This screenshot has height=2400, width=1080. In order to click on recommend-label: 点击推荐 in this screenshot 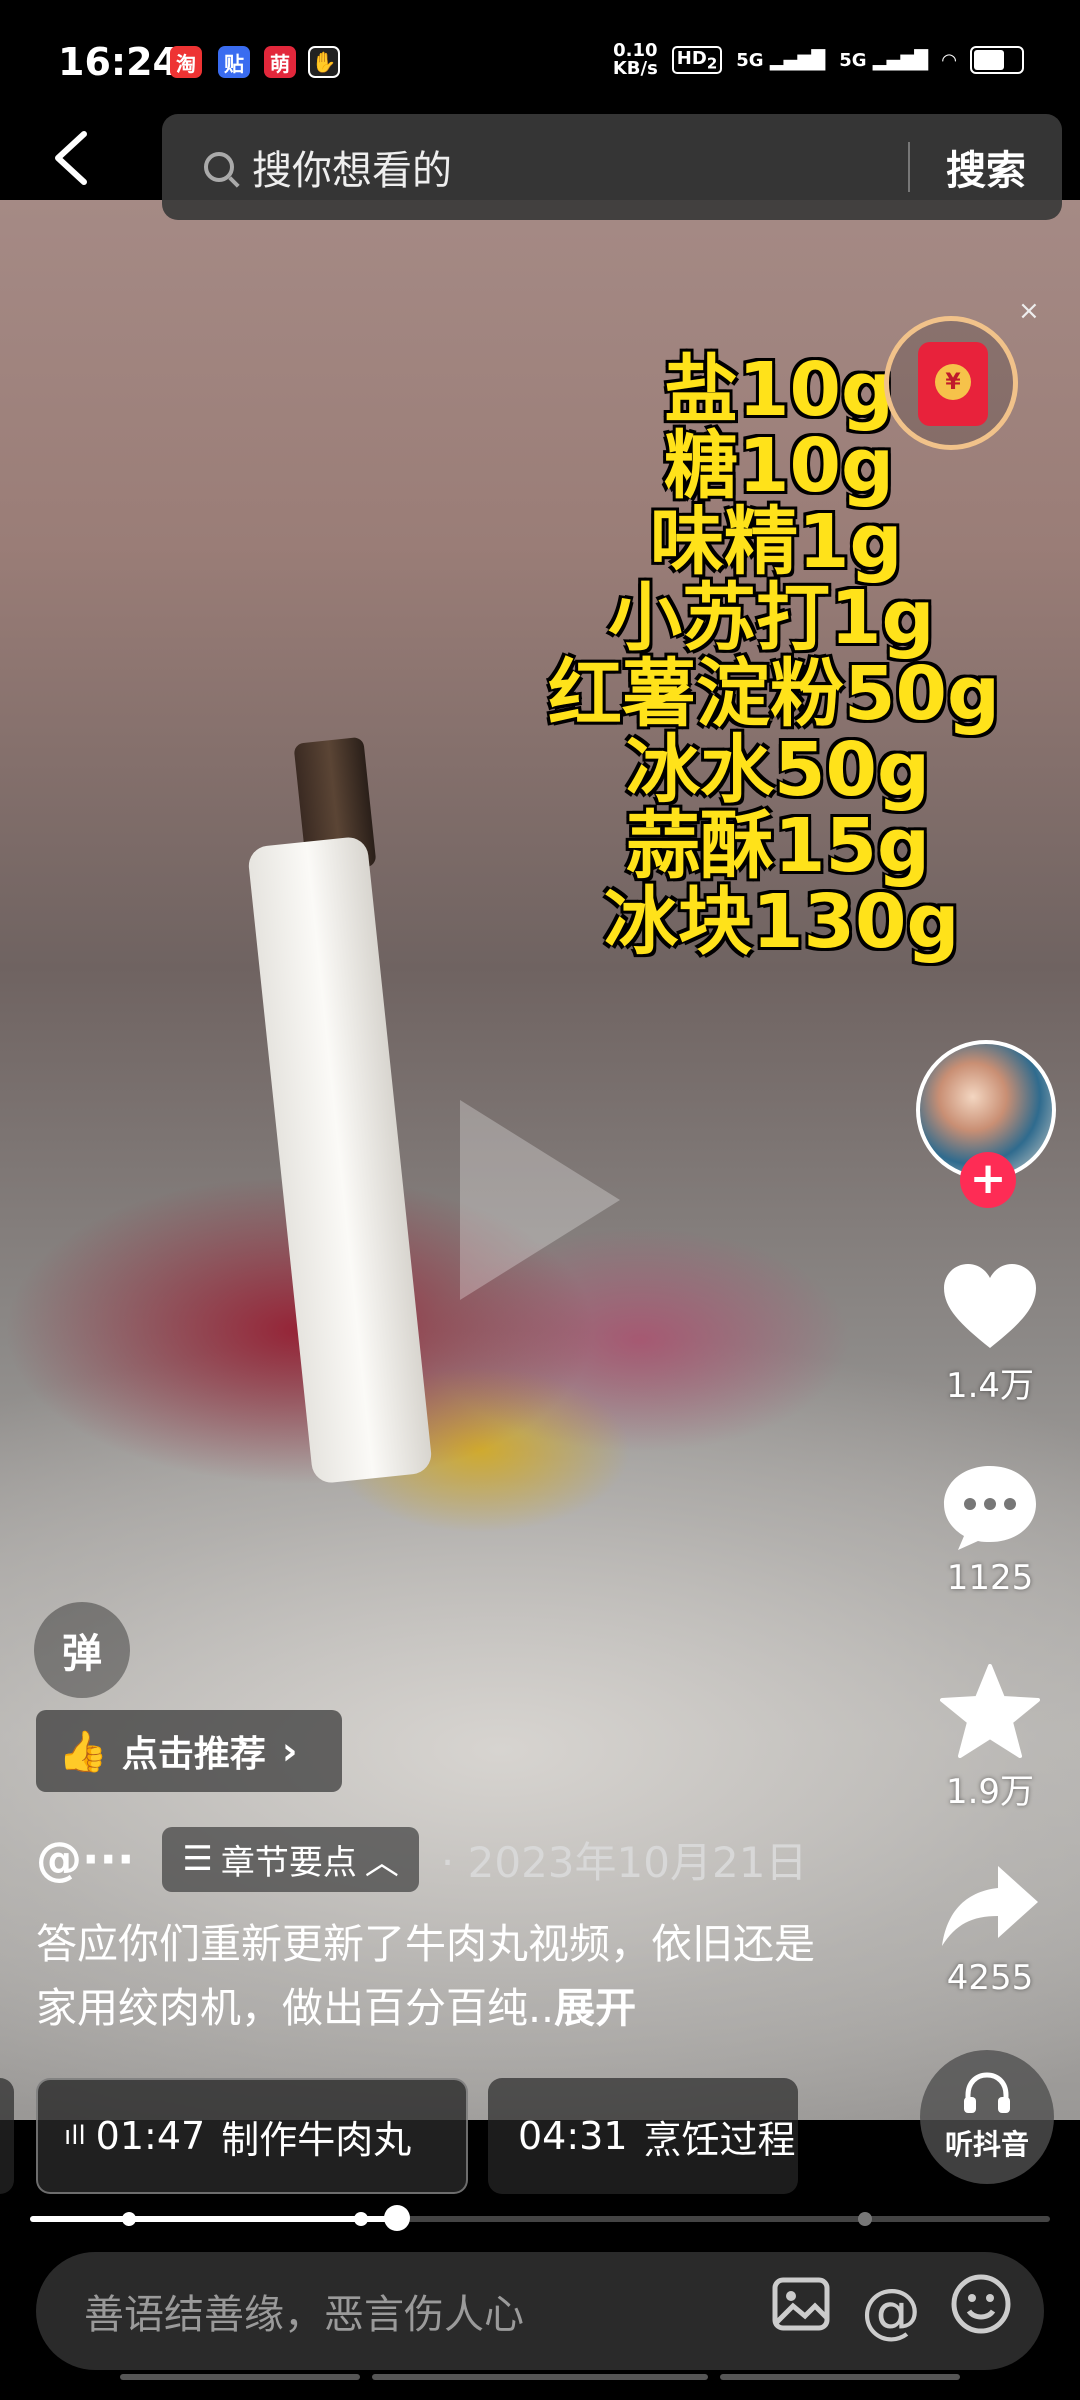, I will do `click(193, 1754)`.